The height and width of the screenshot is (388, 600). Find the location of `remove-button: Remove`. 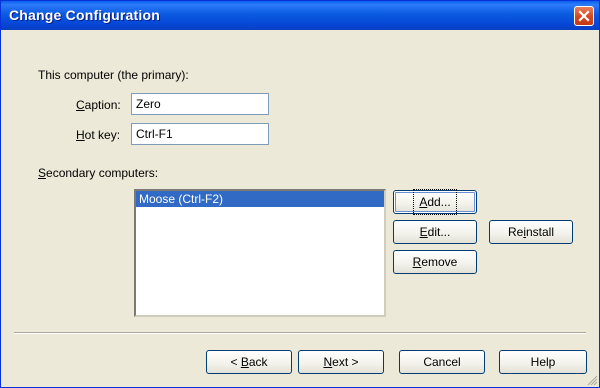

remove-button: Remove is located at coordinates (435, 262).